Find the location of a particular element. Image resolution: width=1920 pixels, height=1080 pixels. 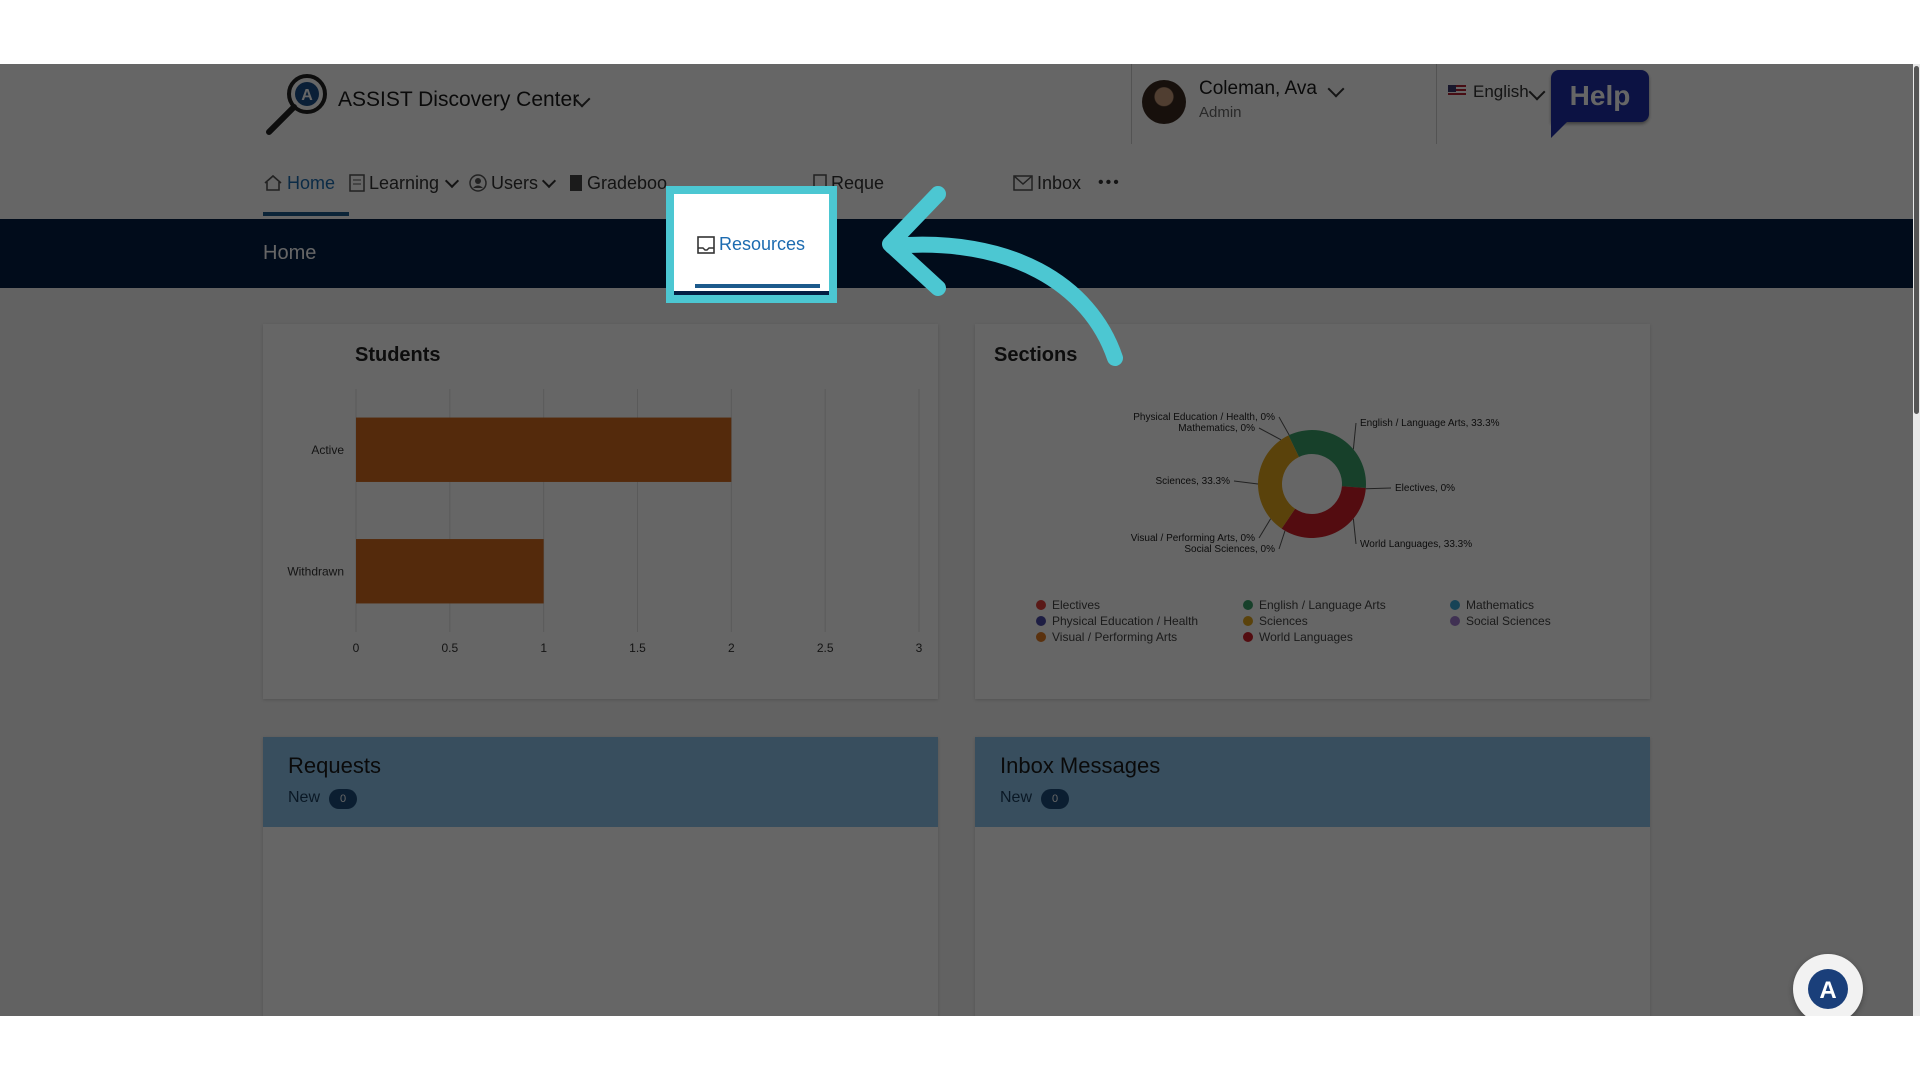

home-icon is located at coordinates (273, 182).